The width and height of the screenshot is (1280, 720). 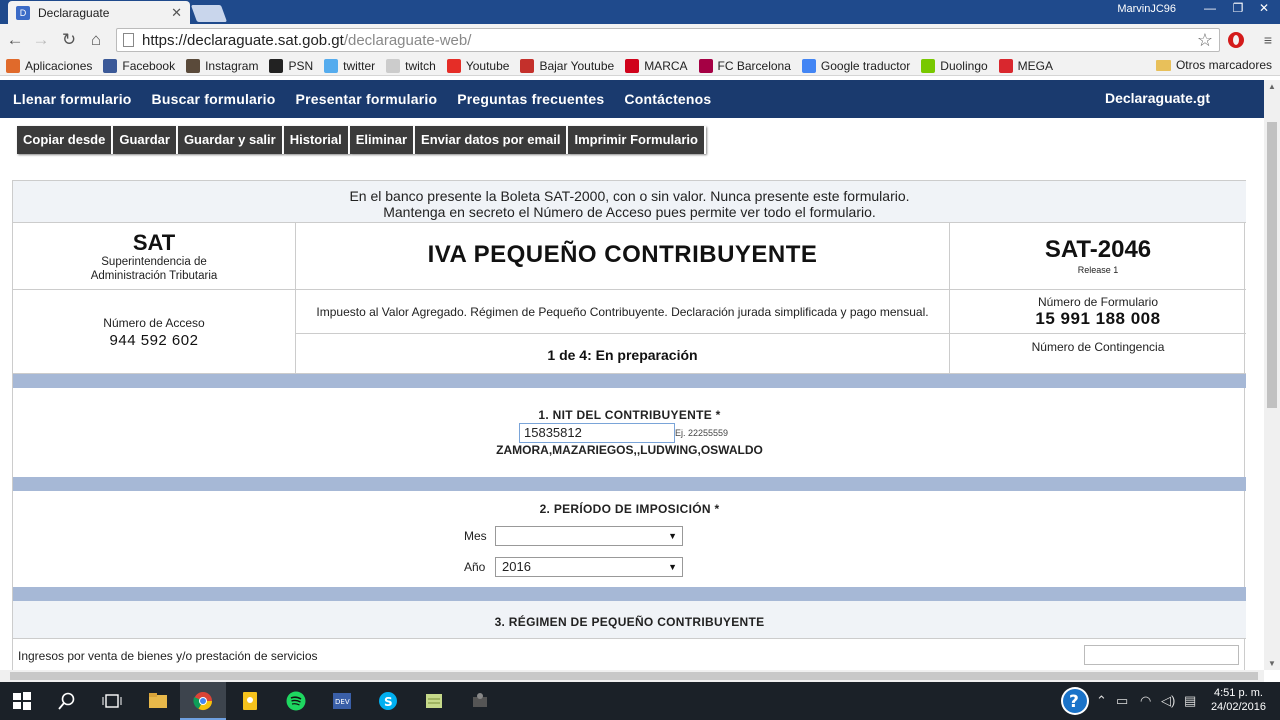 I want to click on nit-input: 15835812, so click(x=597, y=433).